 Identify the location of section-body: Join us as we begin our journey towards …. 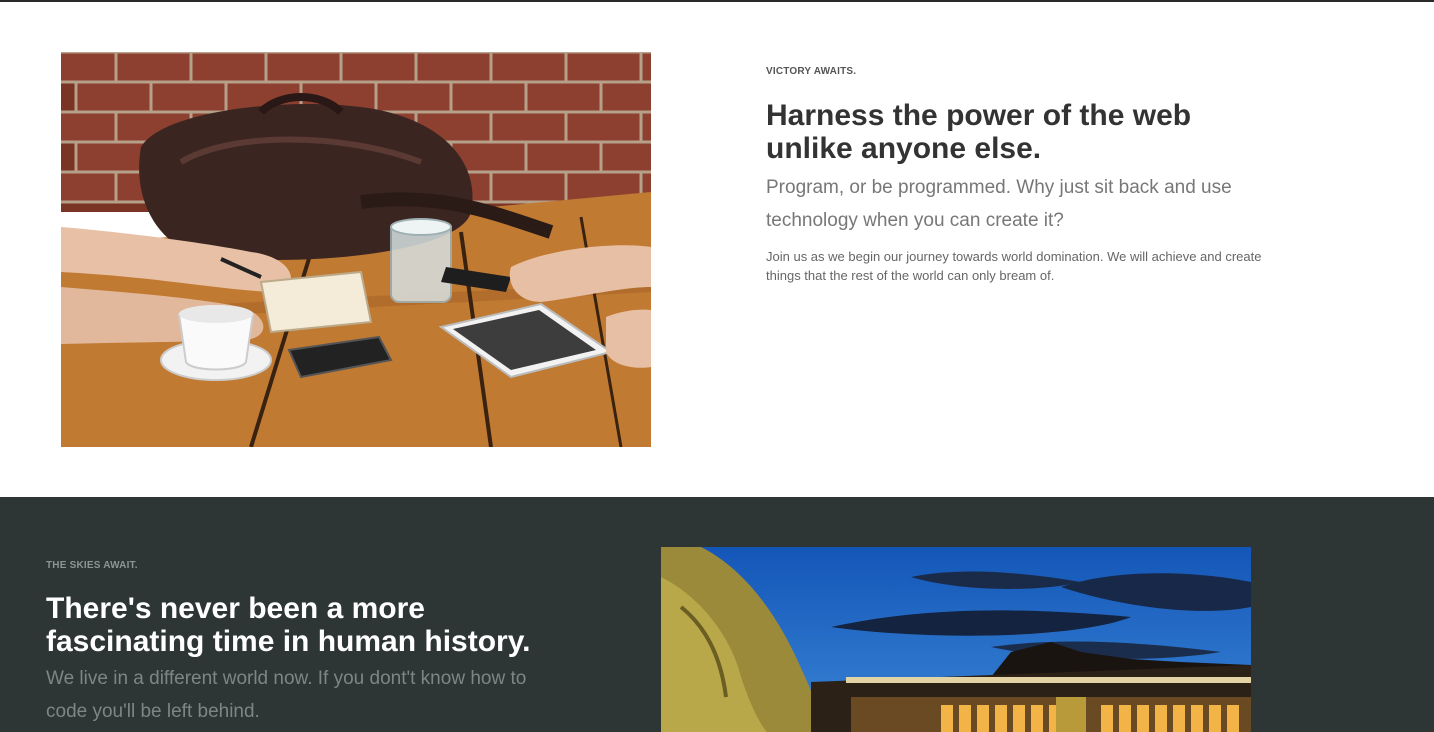
(1014, 266).